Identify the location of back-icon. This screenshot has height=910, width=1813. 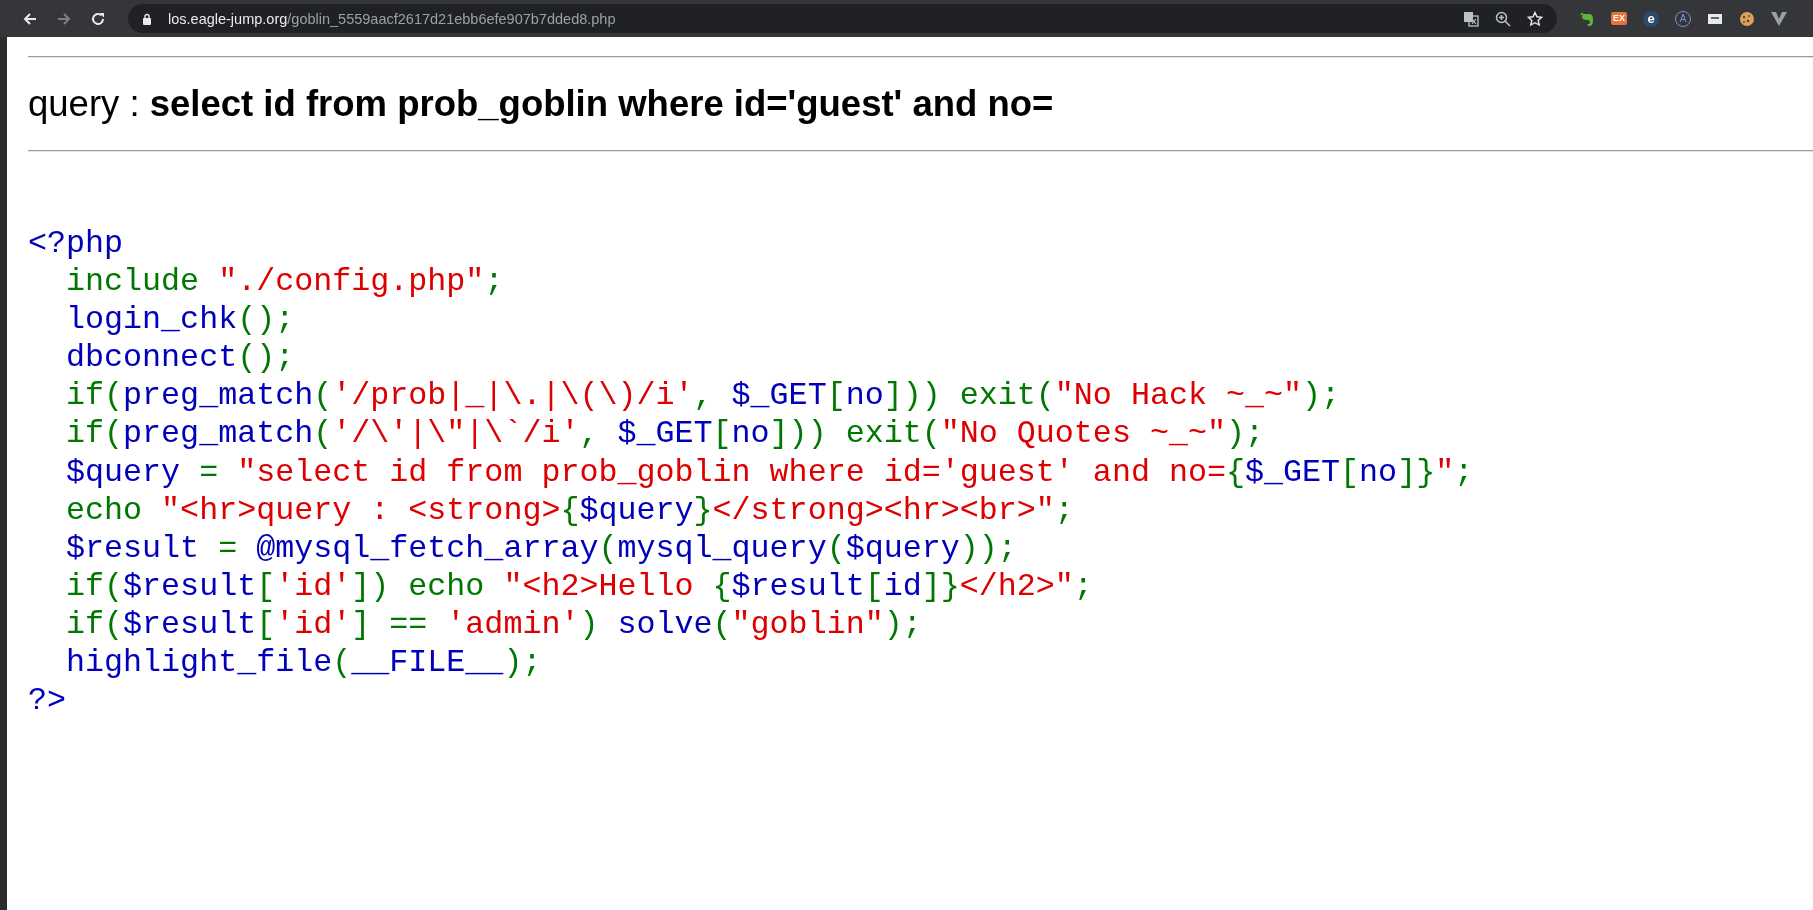
(30, 18).